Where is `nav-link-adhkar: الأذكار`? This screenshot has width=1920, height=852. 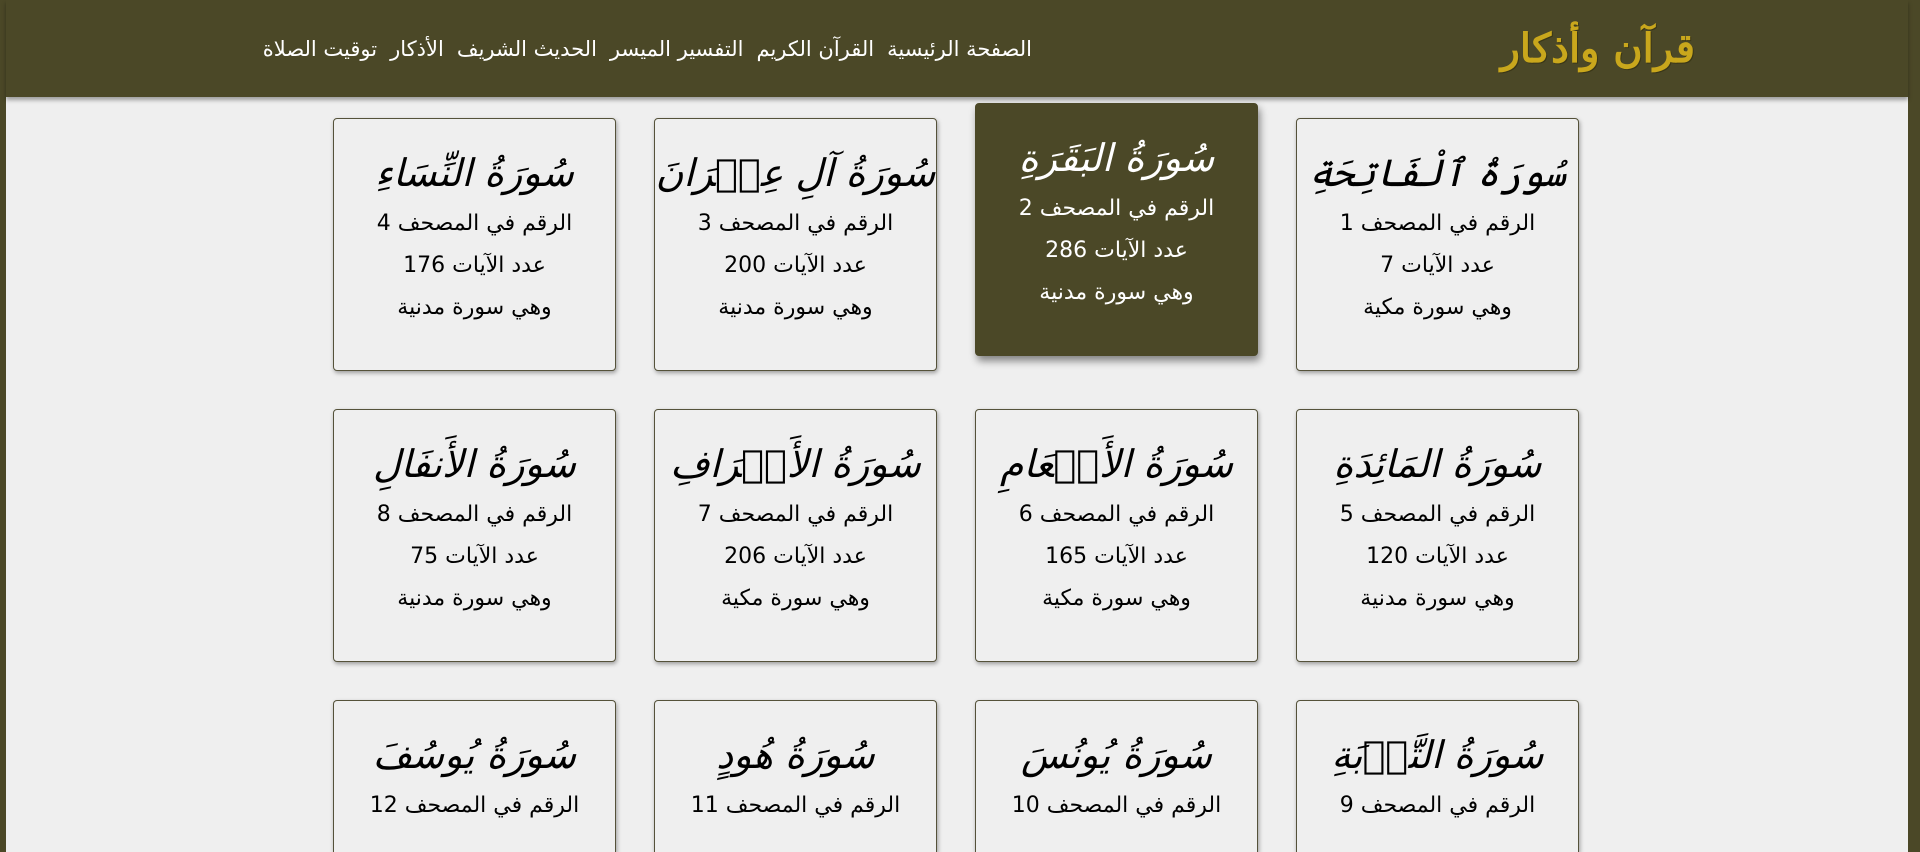
nav-link-adhkar: الأذكار is located at coordinates (417, 49).